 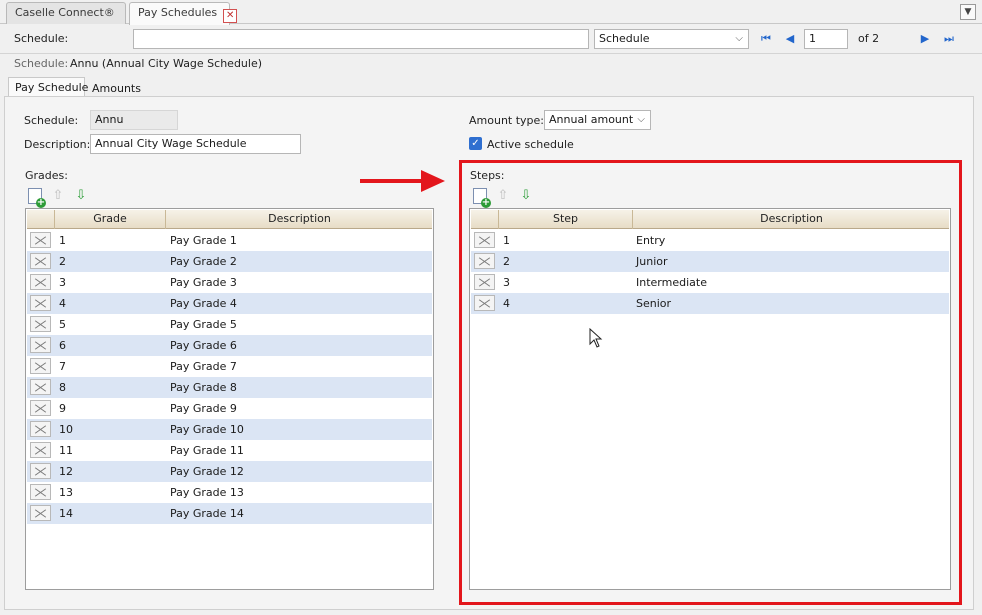 I want to click on table-row: 10 Pay Grade 10, so click(x=229, y=429).